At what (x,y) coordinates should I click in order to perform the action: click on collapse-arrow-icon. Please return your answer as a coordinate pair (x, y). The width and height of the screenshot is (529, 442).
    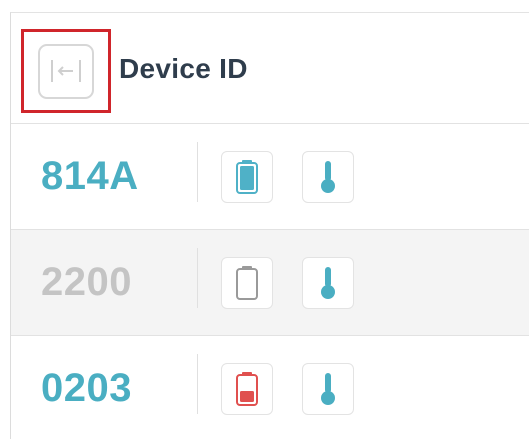
    Looking at the image, I should click on (66, 71).